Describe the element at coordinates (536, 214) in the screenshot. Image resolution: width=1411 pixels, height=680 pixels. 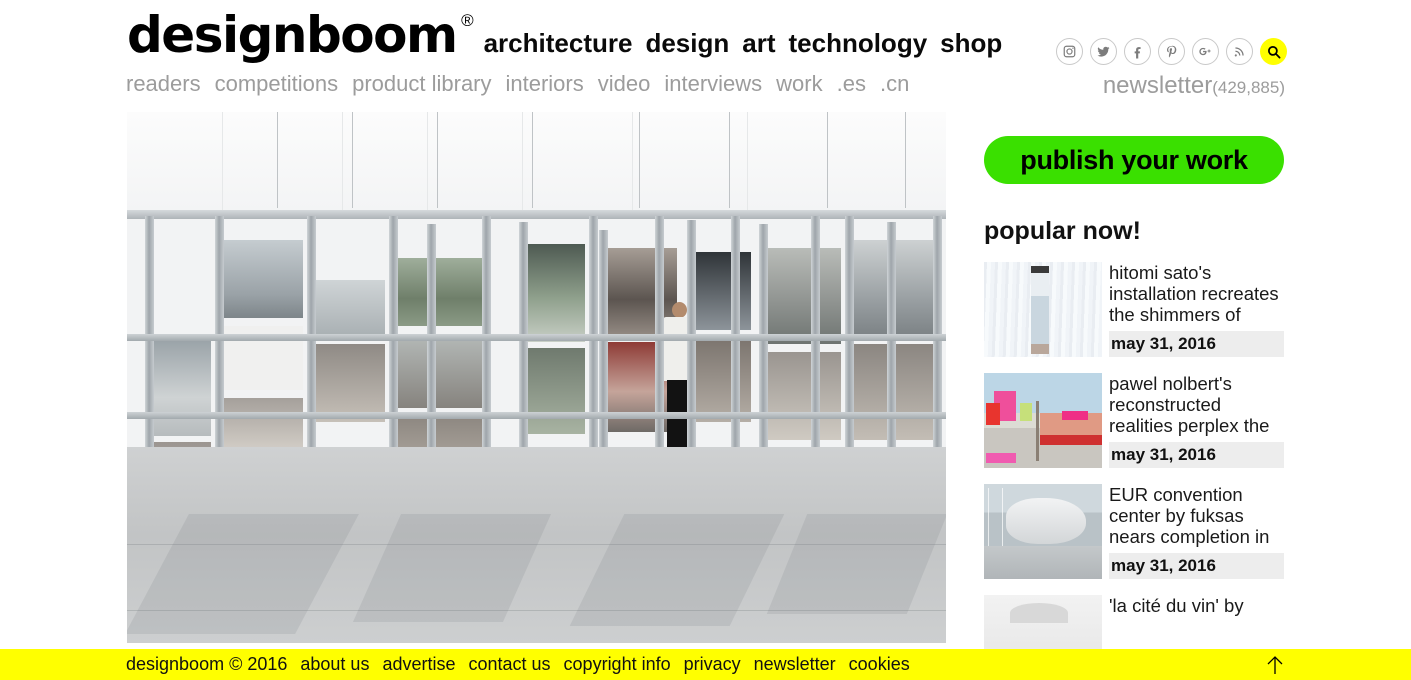
I see `hero-top-beam` at that location.